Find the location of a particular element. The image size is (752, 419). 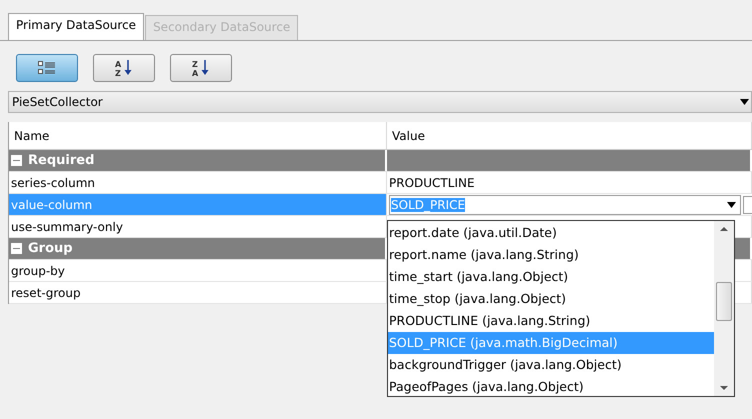

property-value: PRODUCTLINE is located at coordinates (432, 183).